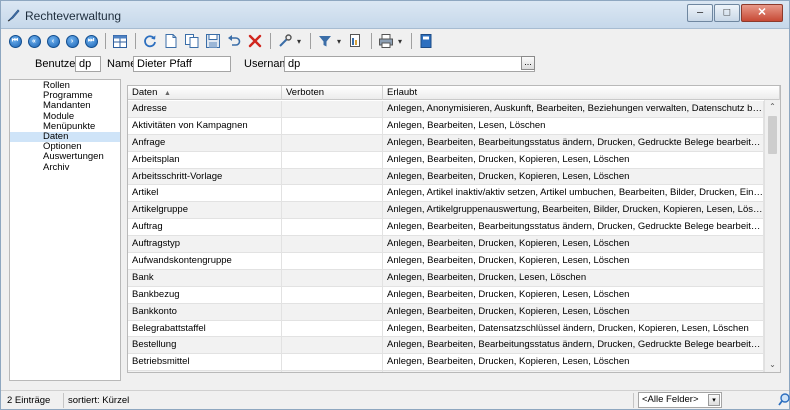 This screenshot has height=410, width=790. What do you see at coordinates (88, 64) in the screenshot?
I see `benutzer-field: dp` at bounding box center [88, 64].